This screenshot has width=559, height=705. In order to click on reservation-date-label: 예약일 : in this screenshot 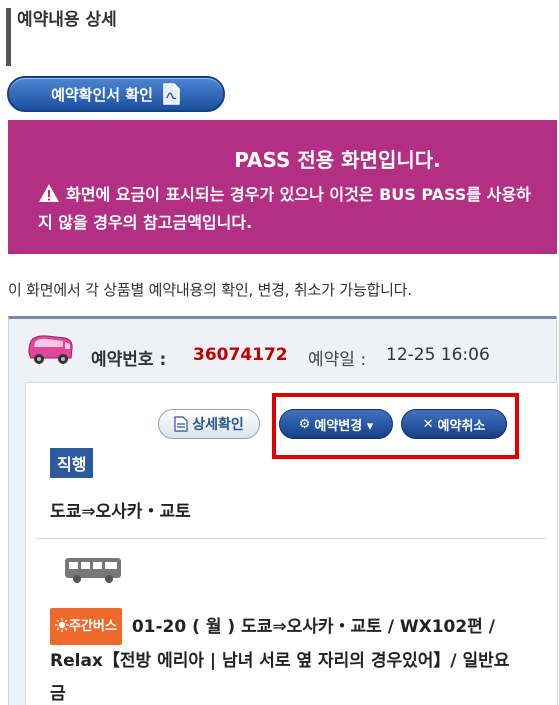, I will do `click(337, 360)`.